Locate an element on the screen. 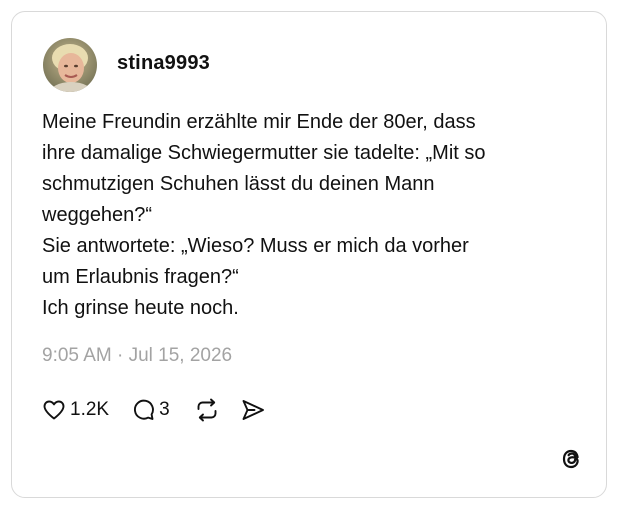  avatar-image is located at coordinates (70, 65).